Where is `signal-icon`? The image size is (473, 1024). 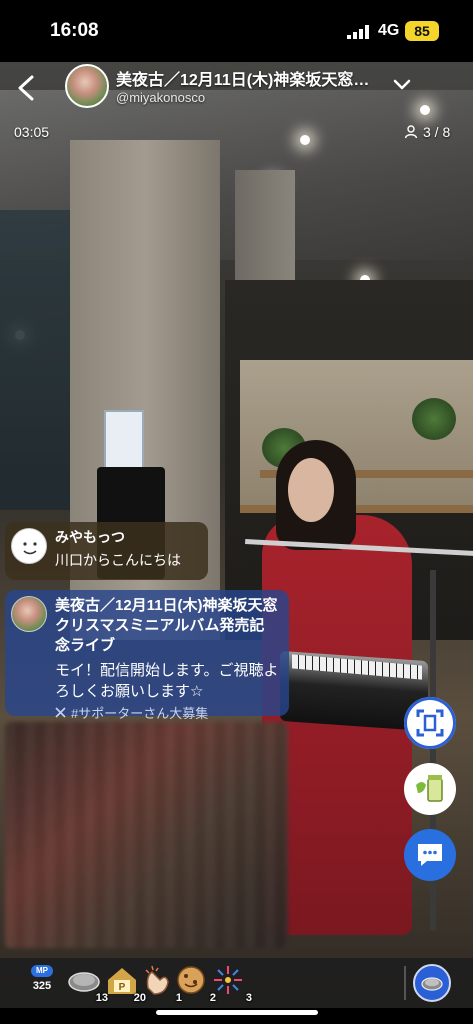 signal-icon is located at coordinates (358, 32).